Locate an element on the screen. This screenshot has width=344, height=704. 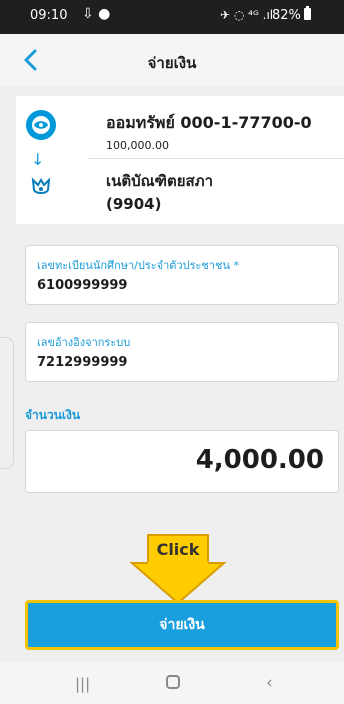
android-nav-bar: ||| ‹ is located at coordinates (172, 683).